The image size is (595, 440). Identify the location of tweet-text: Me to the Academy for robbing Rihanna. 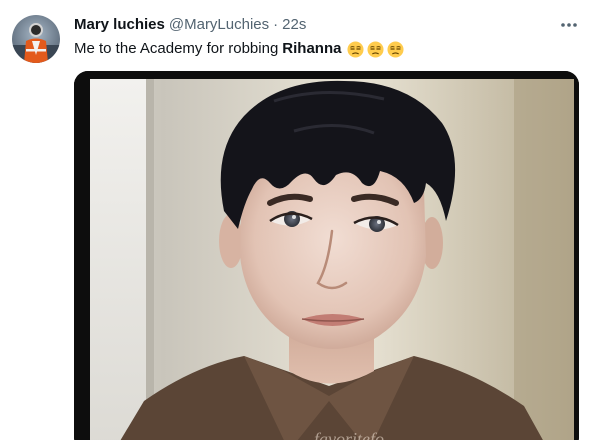
(239, 49).